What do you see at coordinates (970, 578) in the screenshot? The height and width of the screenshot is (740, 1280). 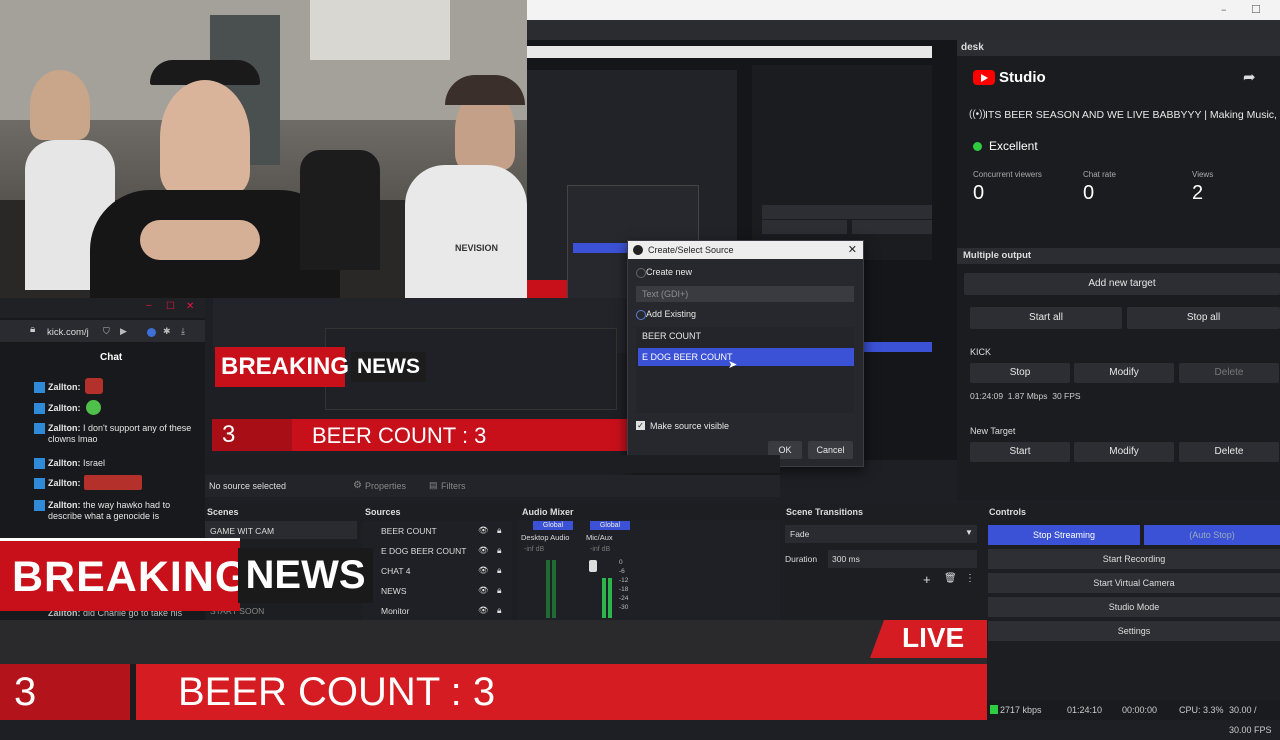 I see `more-options-icon: ⋮` at bounding box center [970, 578].